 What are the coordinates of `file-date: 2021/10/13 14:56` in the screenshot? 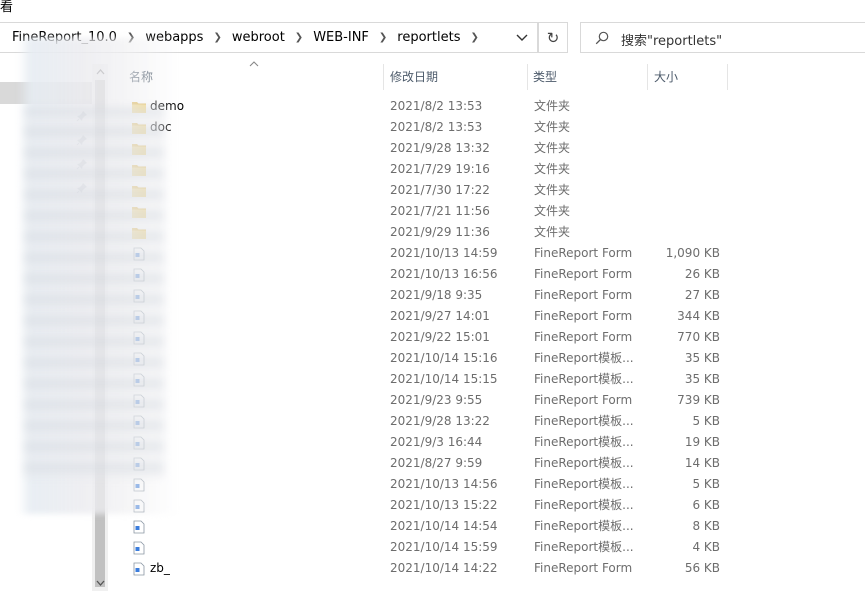 It's located at (444, 484).